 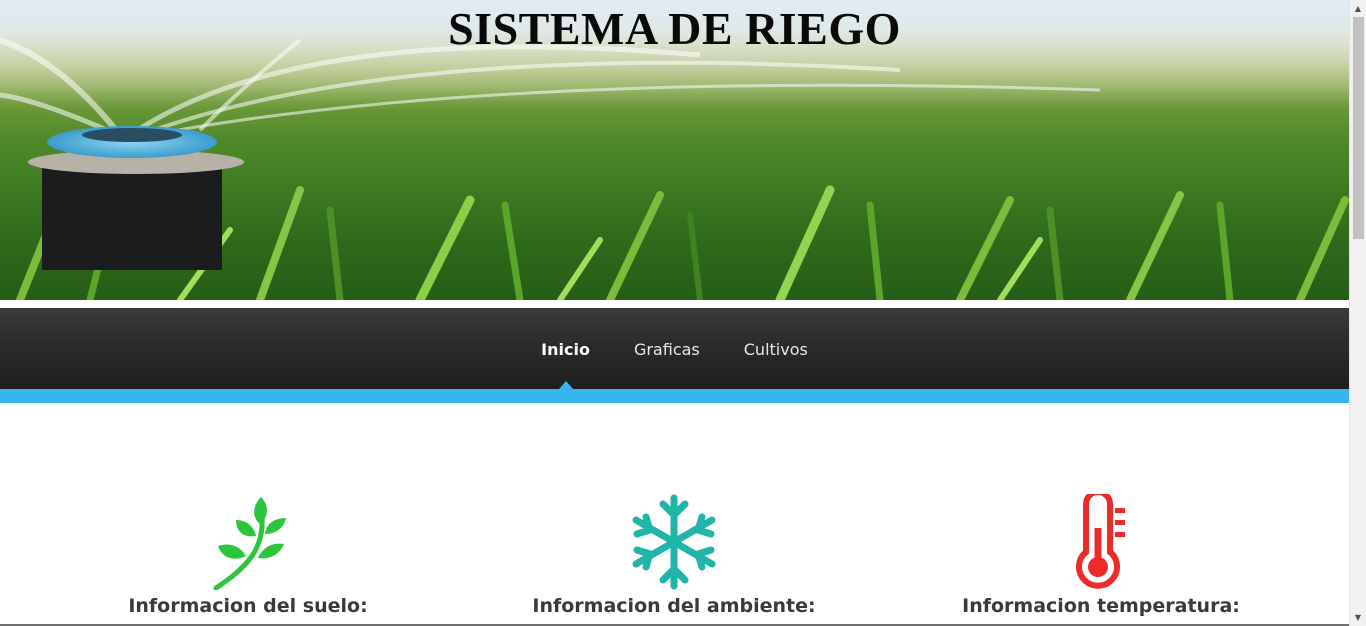 I want to click on thermometer-icon, so click(x=1100, y=541).